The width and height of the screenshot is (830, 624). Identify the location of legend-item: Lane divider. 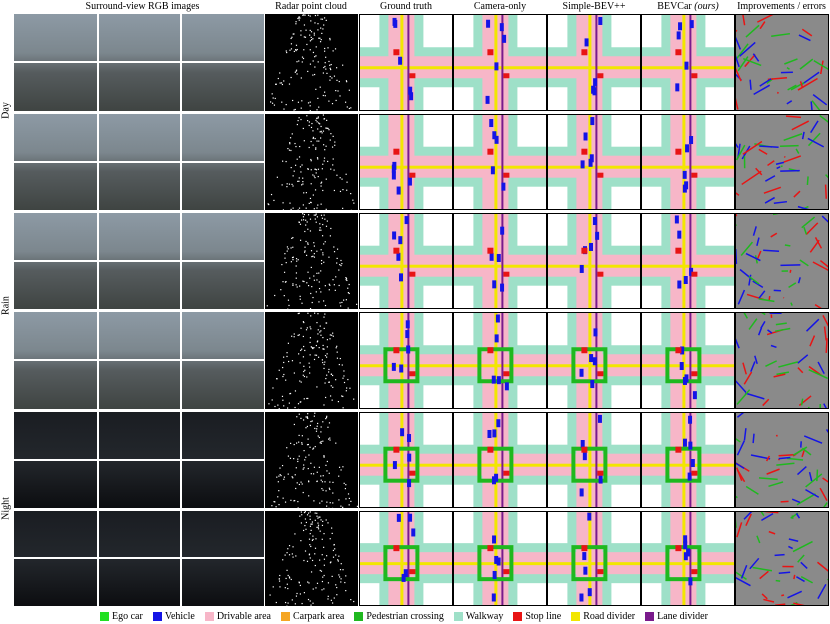
(676, 616).